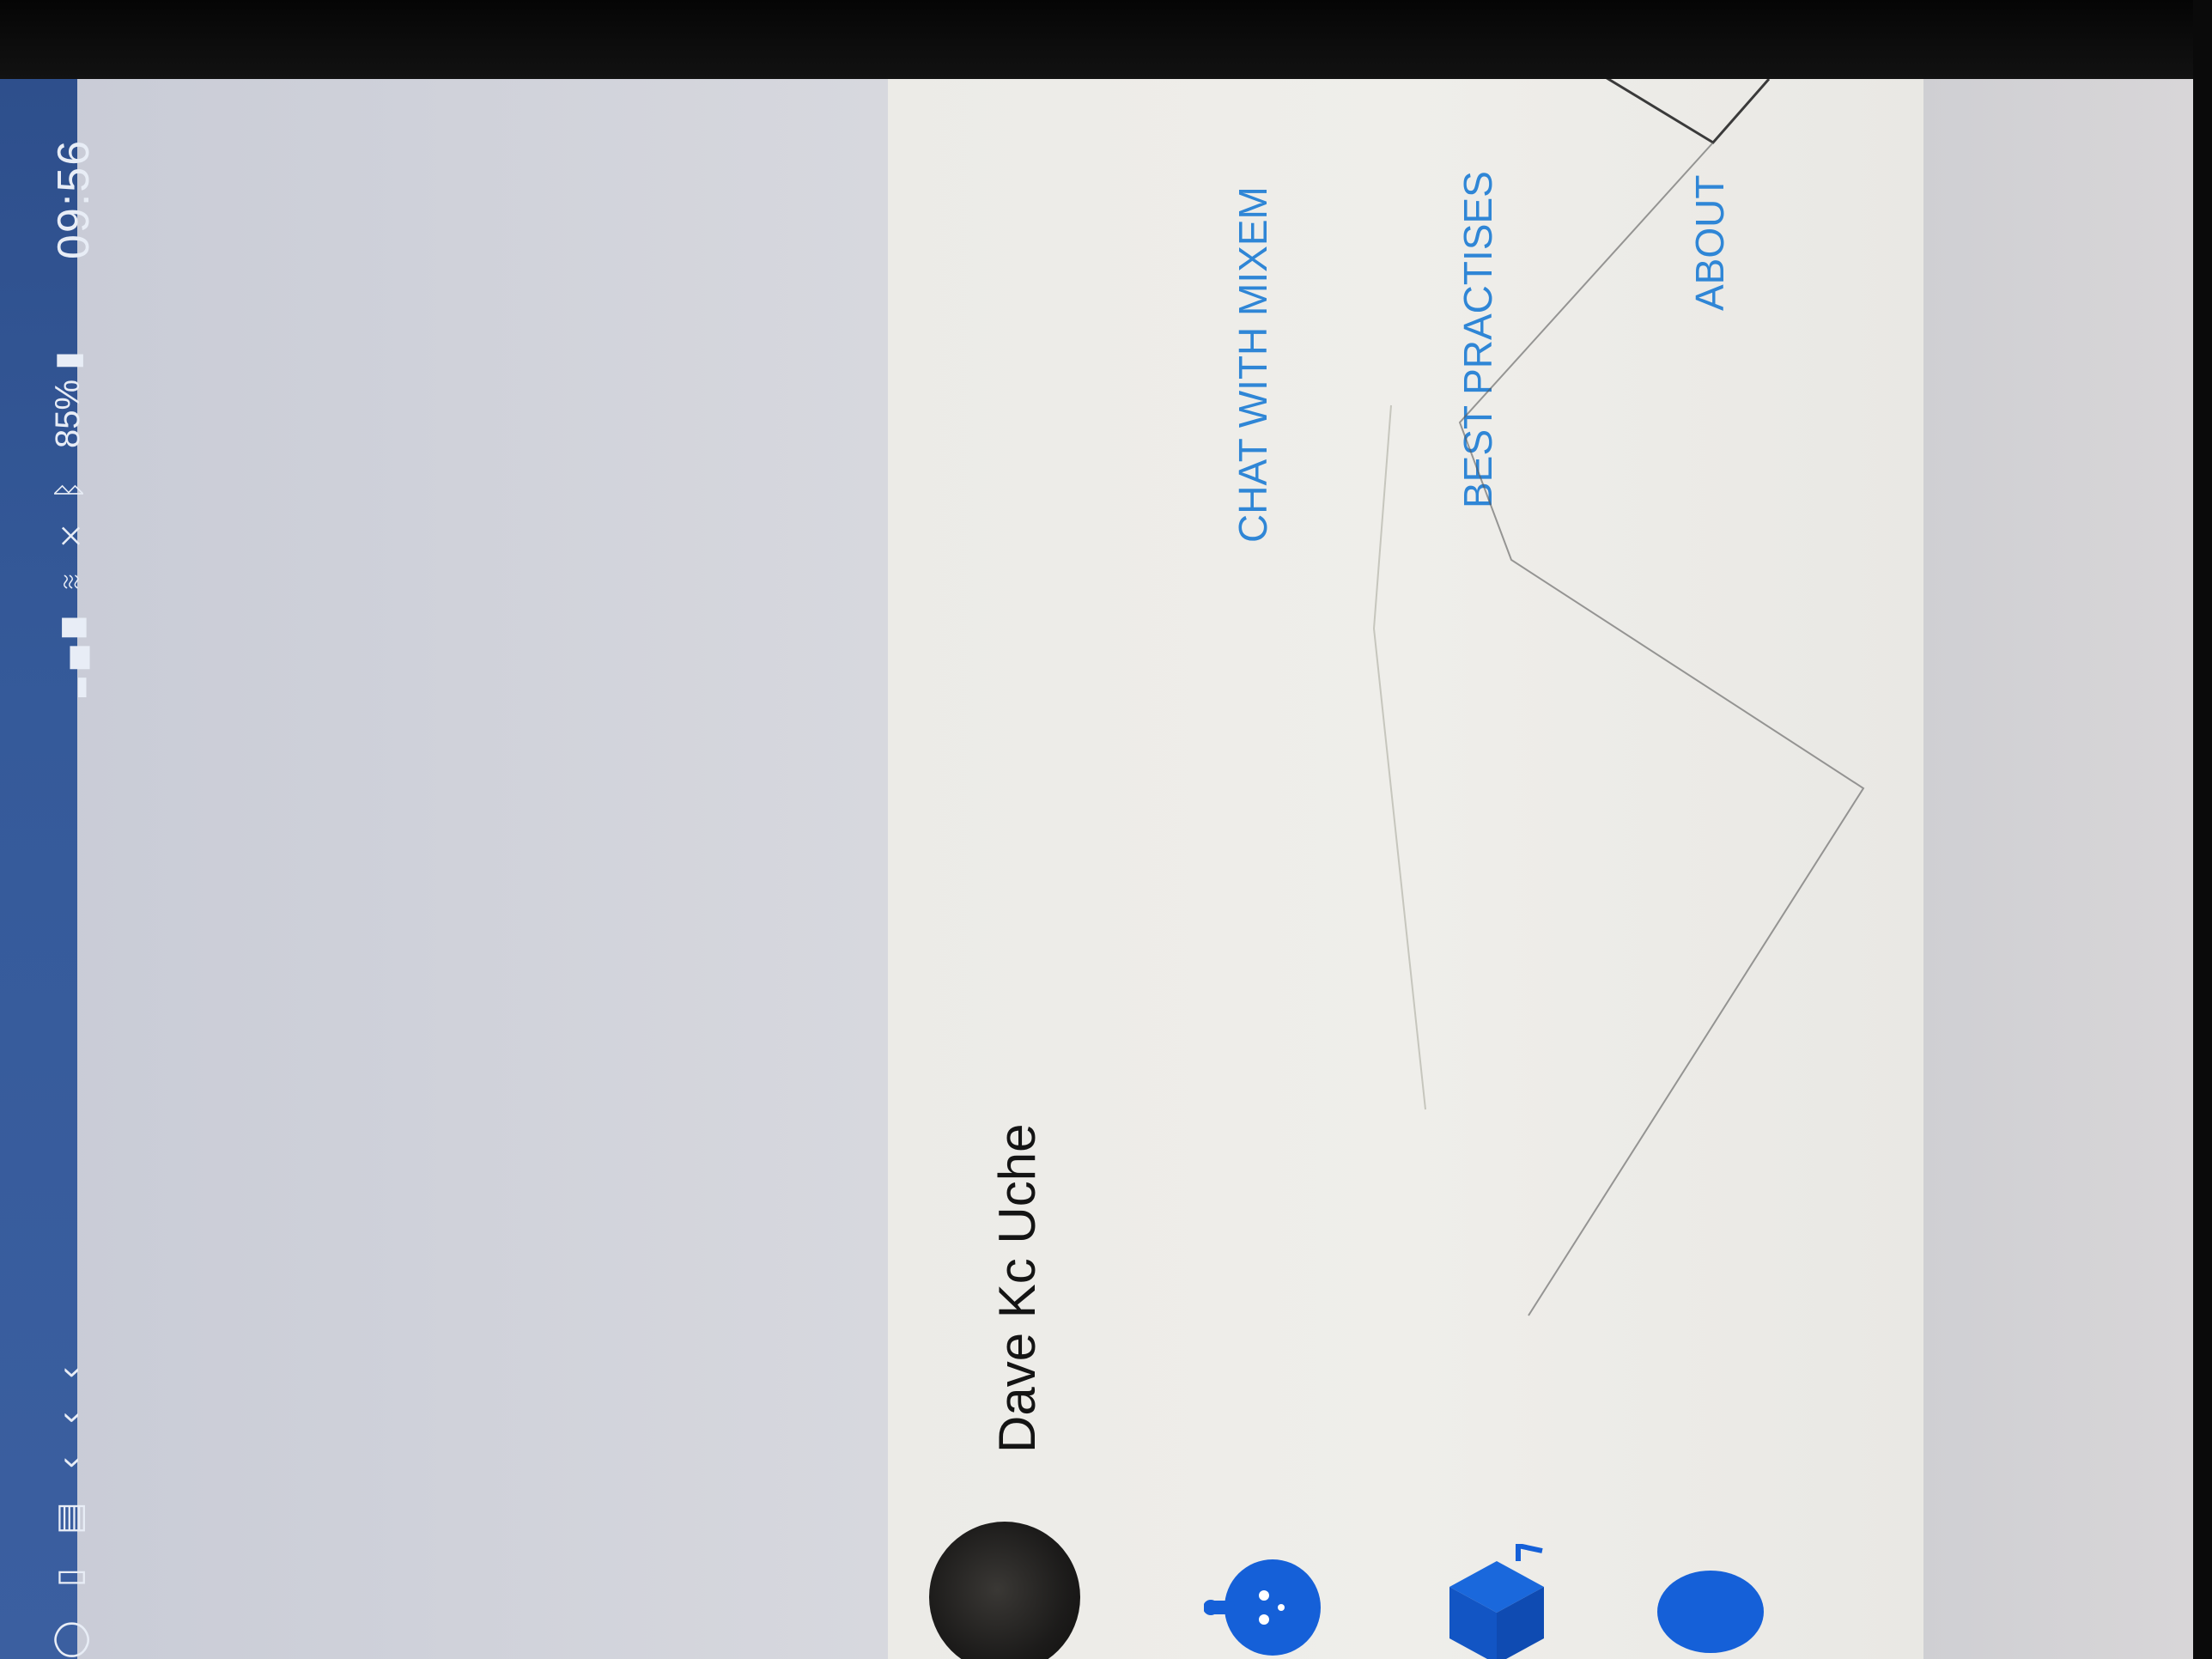 The width and height of the screenshot is (2212, 1659). I want to click on notification-icon: ◯, so click(69, 1633).